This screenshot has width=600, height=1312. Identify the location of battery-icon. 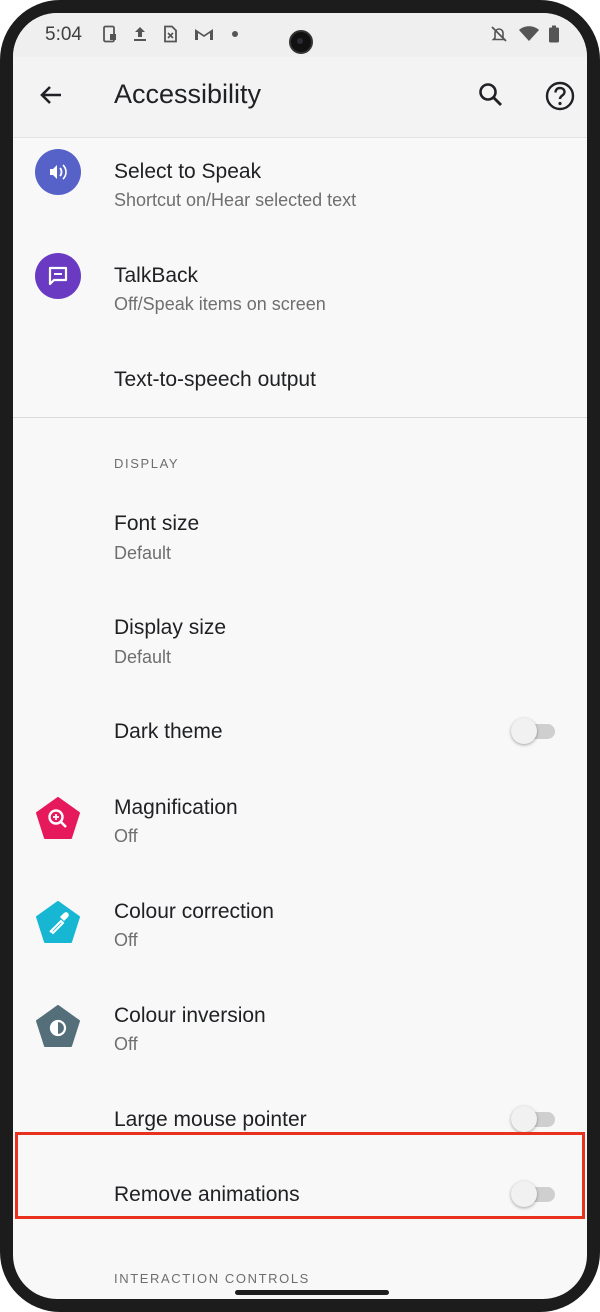
(554, 34).